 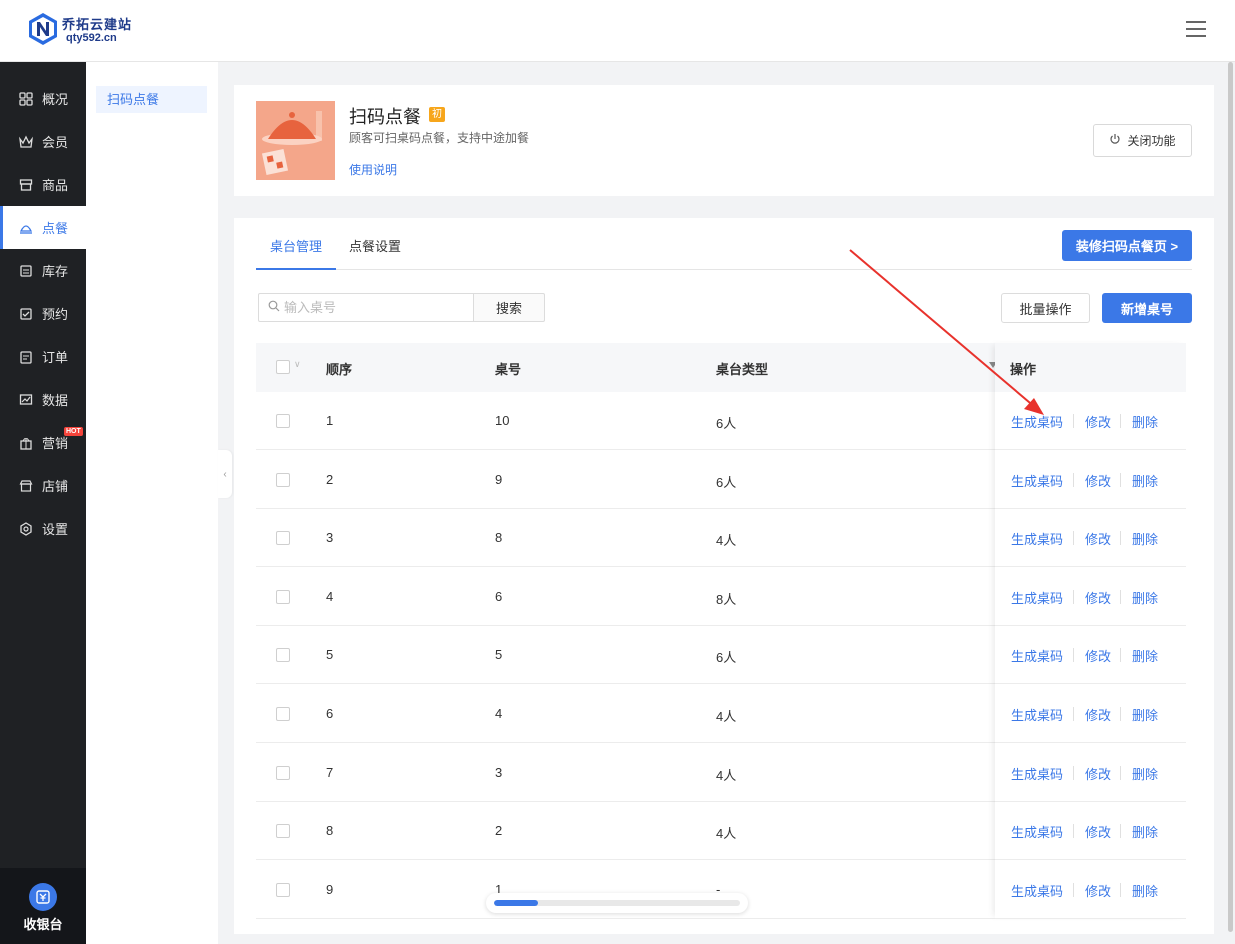 I want to click on logo-icon, so click(x=43, y=29).